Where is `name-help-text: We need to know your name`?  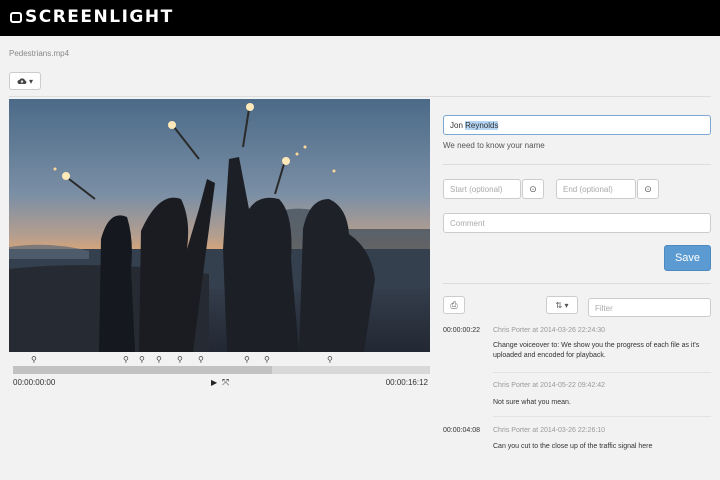 name-help-text: We need to know your name is located at coordinates (494, 145).